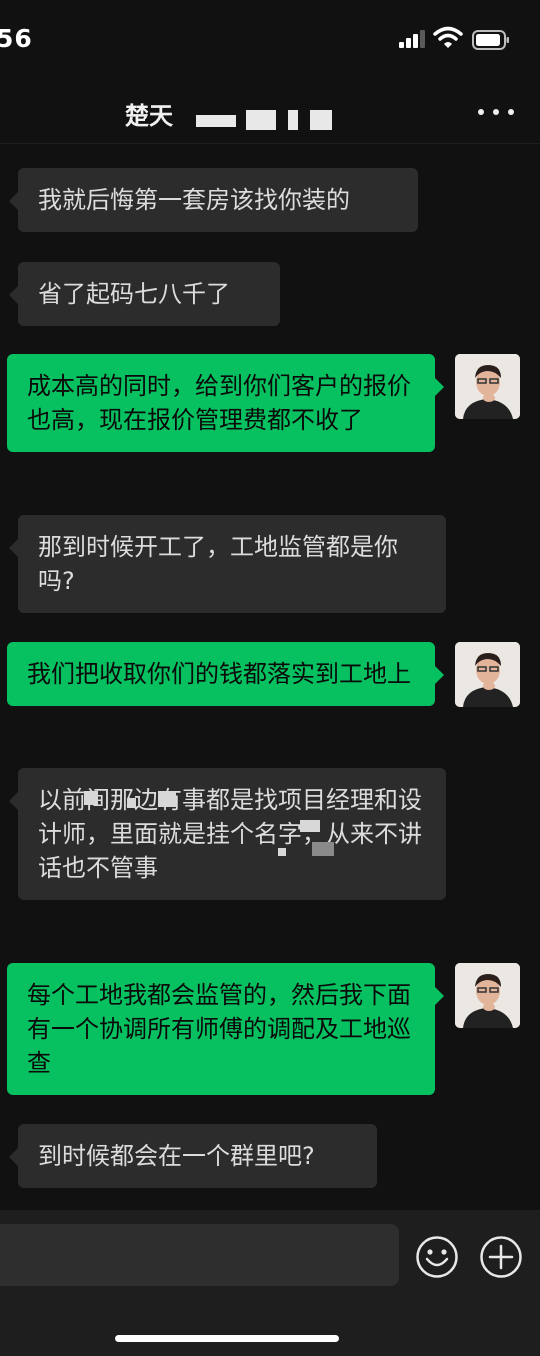 The width and height of the screenshot is (540, 1356). I want to click on more-icon, so click(481, 112).